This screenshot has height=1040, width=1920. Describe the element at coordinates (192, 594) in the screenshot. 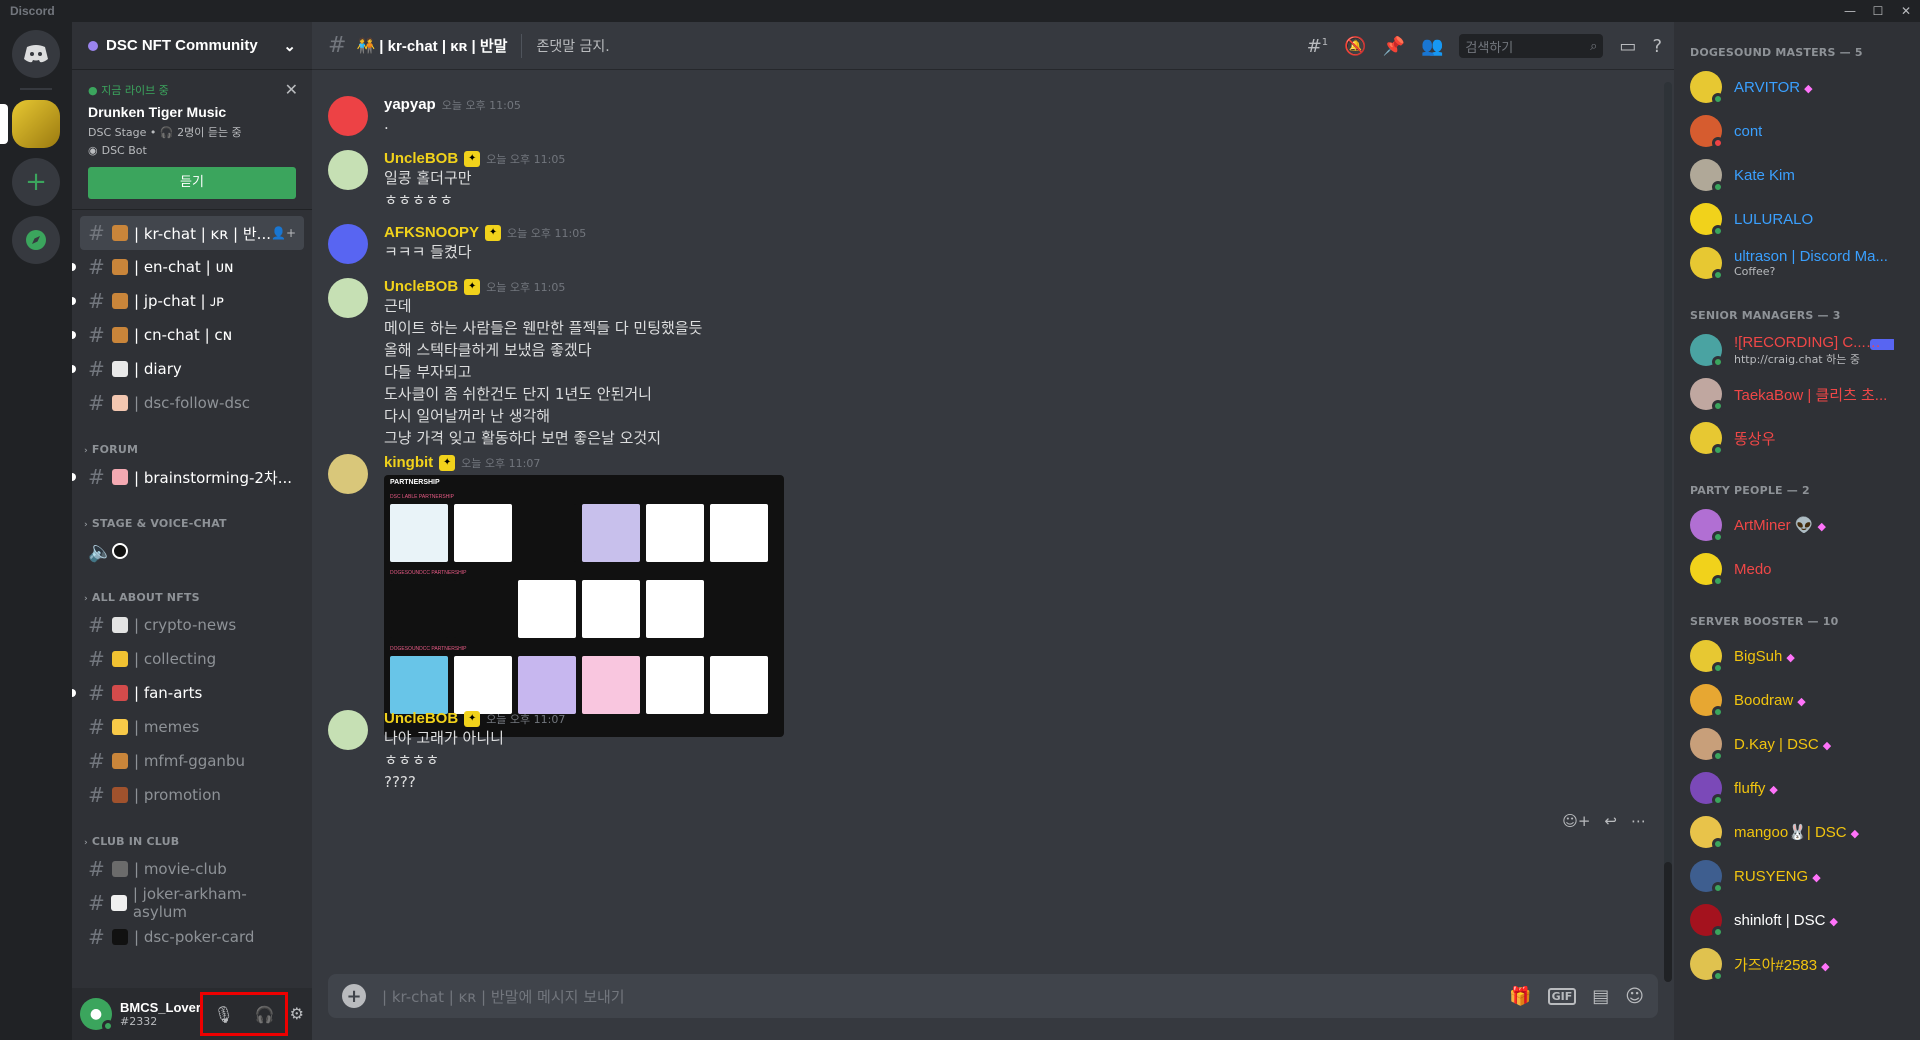

I see `channel-category: › ALL ABOUT NFTS` at that location.